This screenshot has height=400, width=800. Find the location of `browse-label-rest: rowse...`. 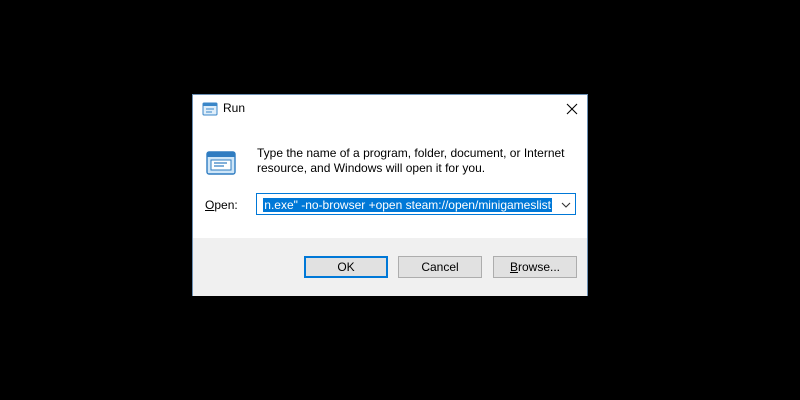

browse-label-rest: rowse... is located at coordinates (539, 267).